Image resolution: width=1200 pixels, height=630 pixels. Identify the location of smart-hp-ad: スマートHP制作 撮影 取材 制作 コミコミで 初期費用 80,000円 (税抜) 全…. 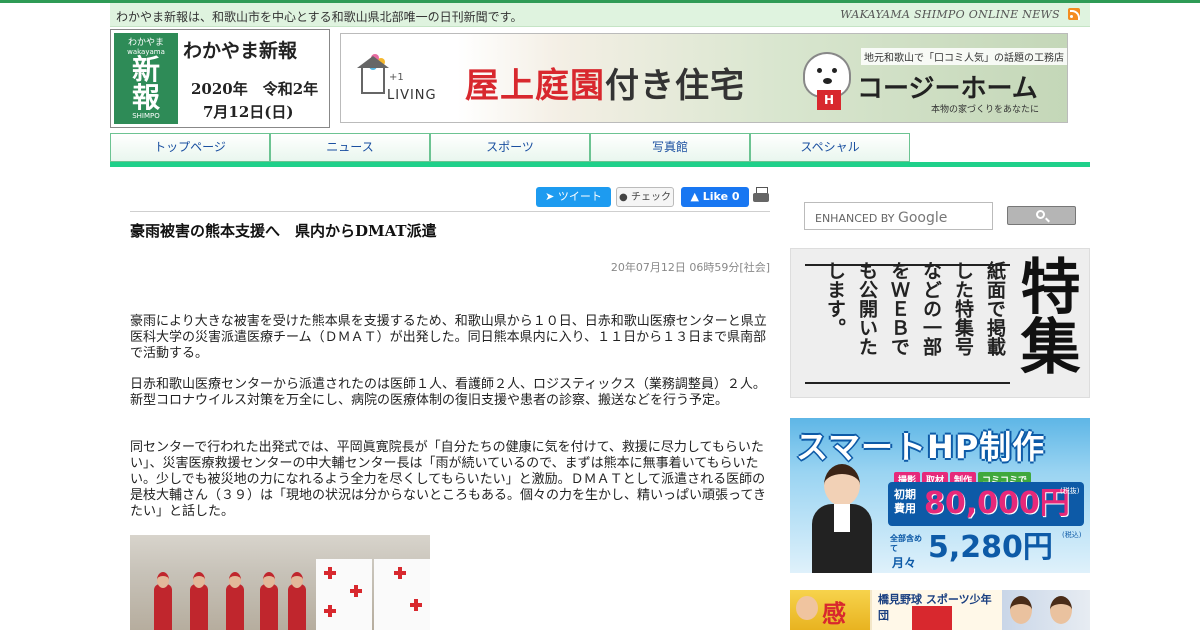
(940, 495).